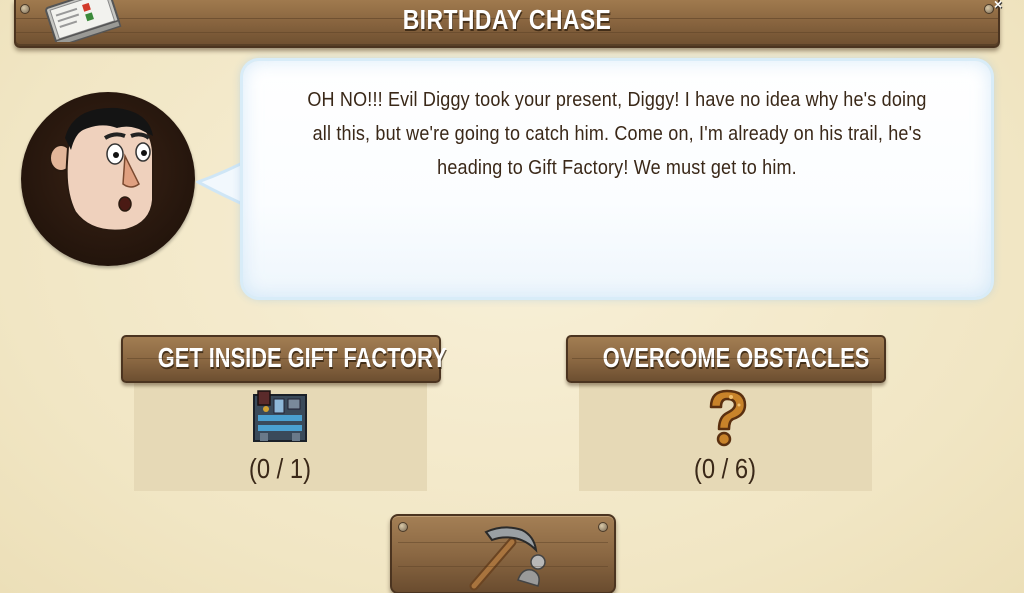 The height and width of the screenshot is (593, 1024). I want to click on task-card: OVERCOME OBSTACLES (0 / 6), so click(726, 415).